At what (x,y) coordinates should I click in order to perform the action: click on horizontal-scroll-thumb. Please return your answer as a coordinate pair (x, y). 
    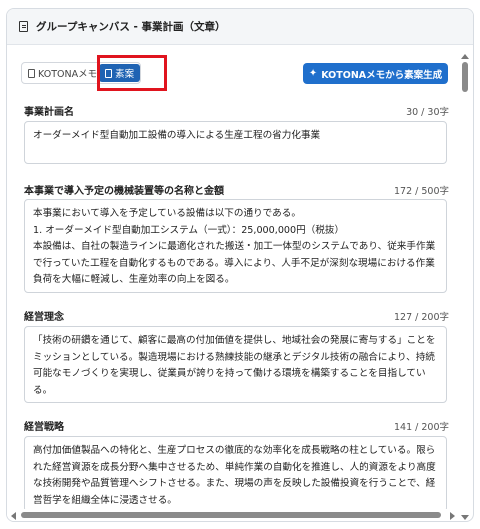
    Looking at the image, I should click on (231, 515).